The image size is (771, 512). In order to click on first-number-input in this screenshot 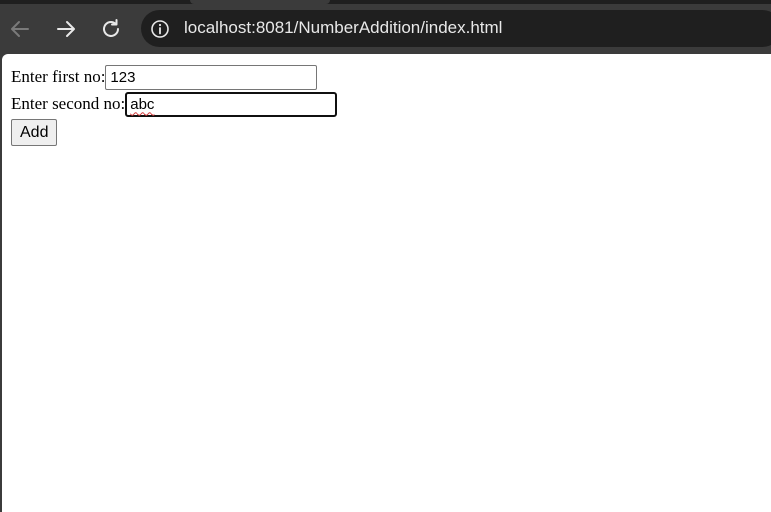, I will do `click(211, 77)`.